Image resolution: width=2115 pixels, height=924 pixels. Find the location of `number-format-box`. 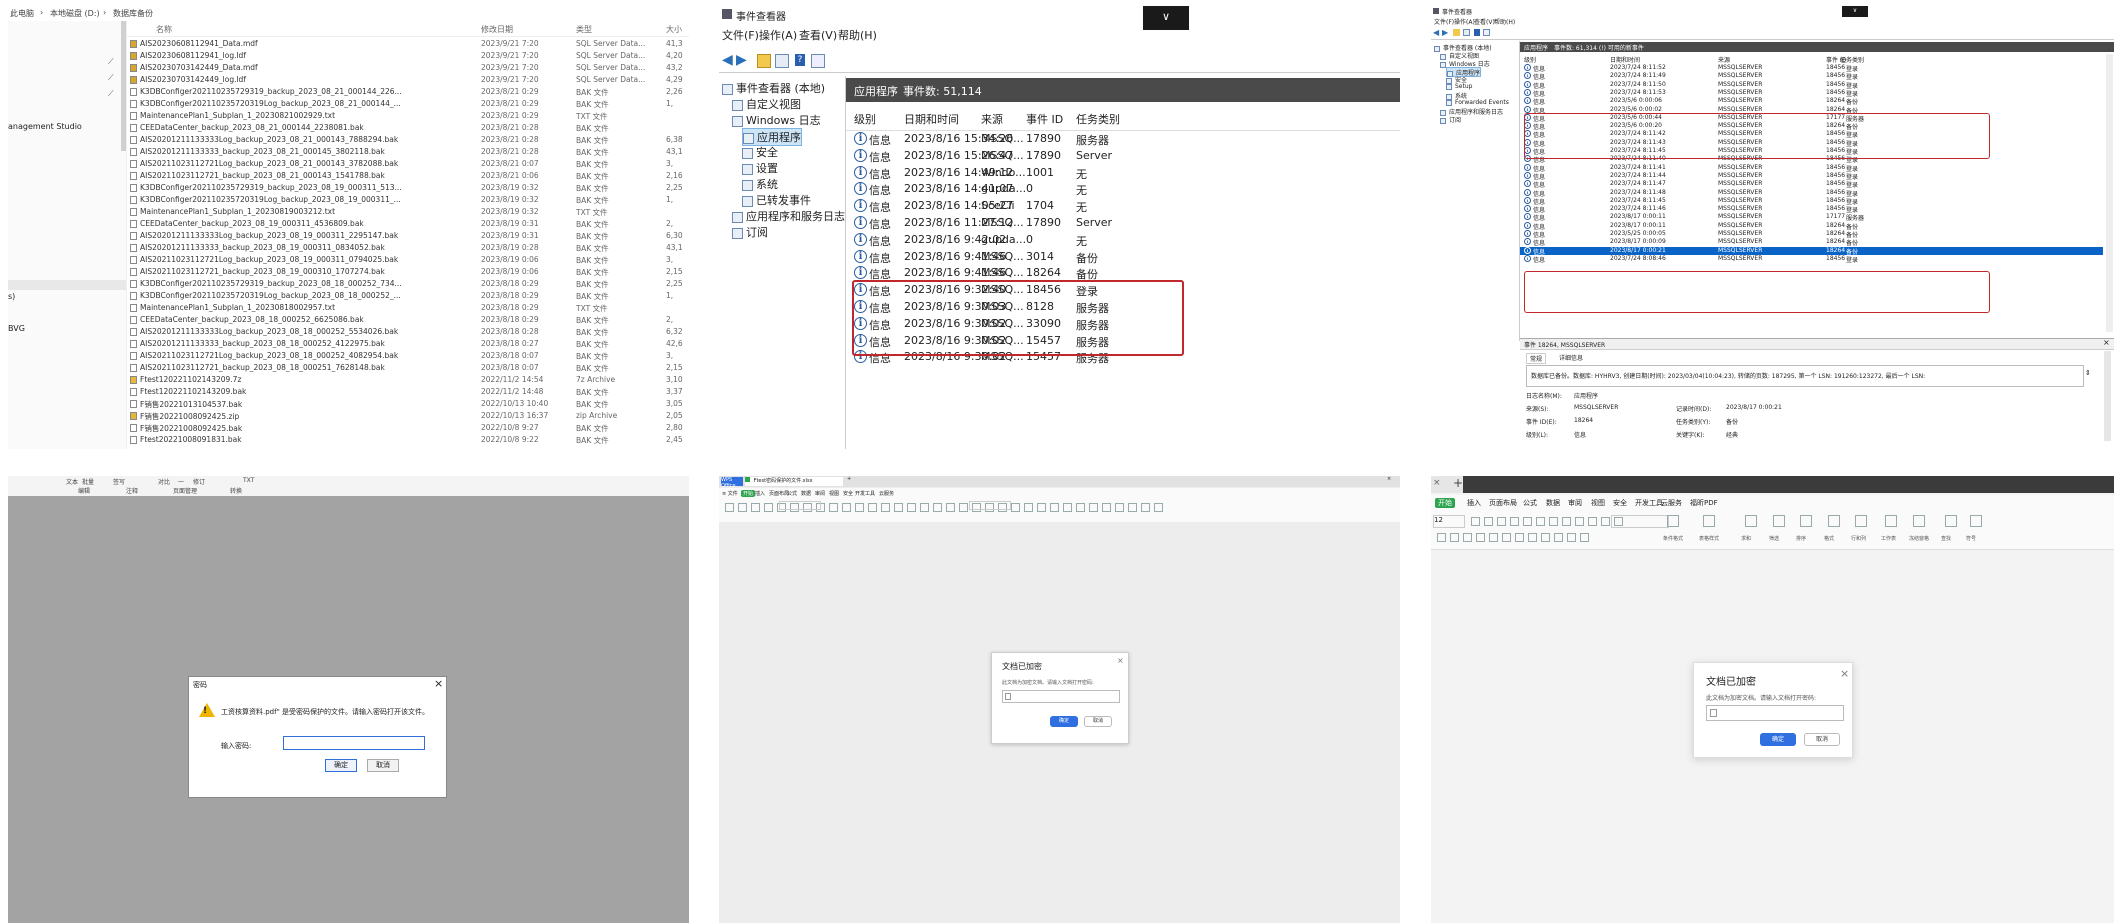

number-format-box is located at coordinates (1640, 521).